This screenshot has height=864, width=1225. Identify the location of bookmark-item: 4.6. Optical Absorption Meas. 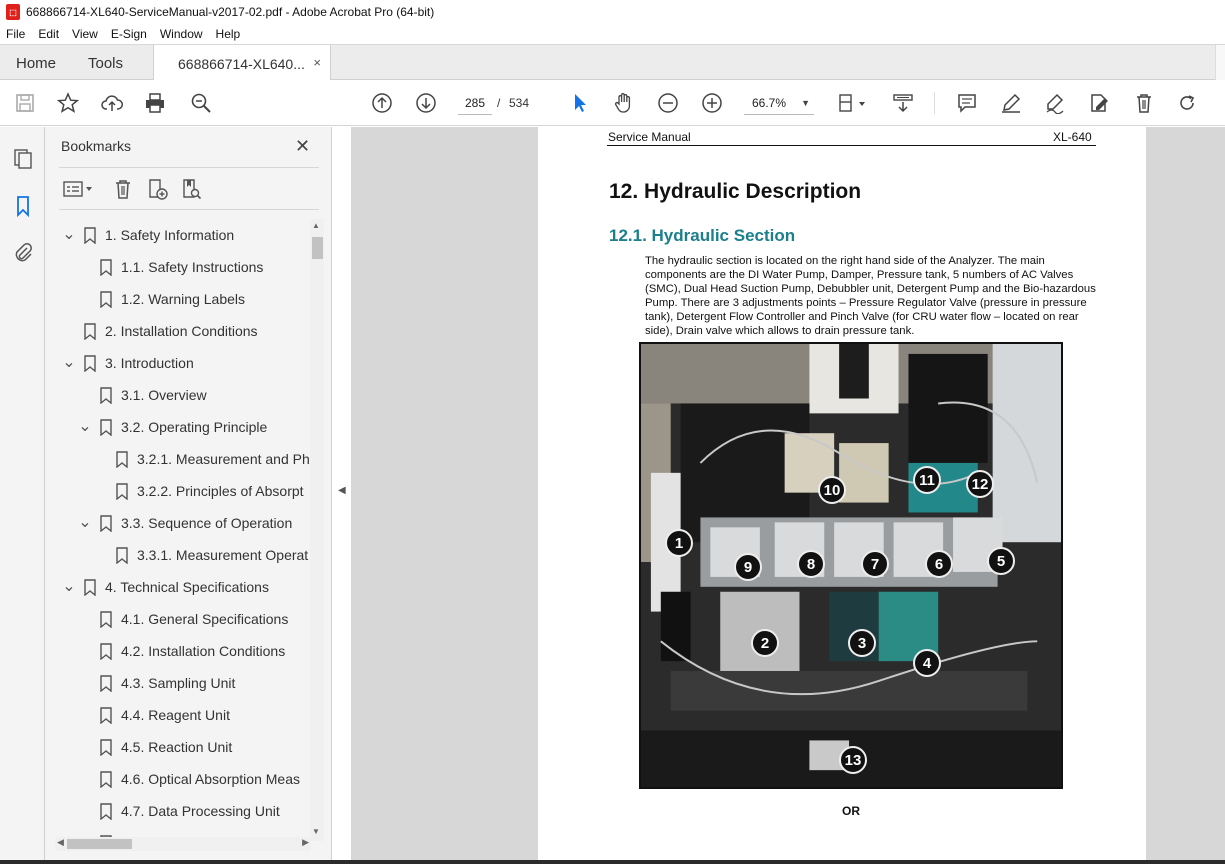
(188, 779).